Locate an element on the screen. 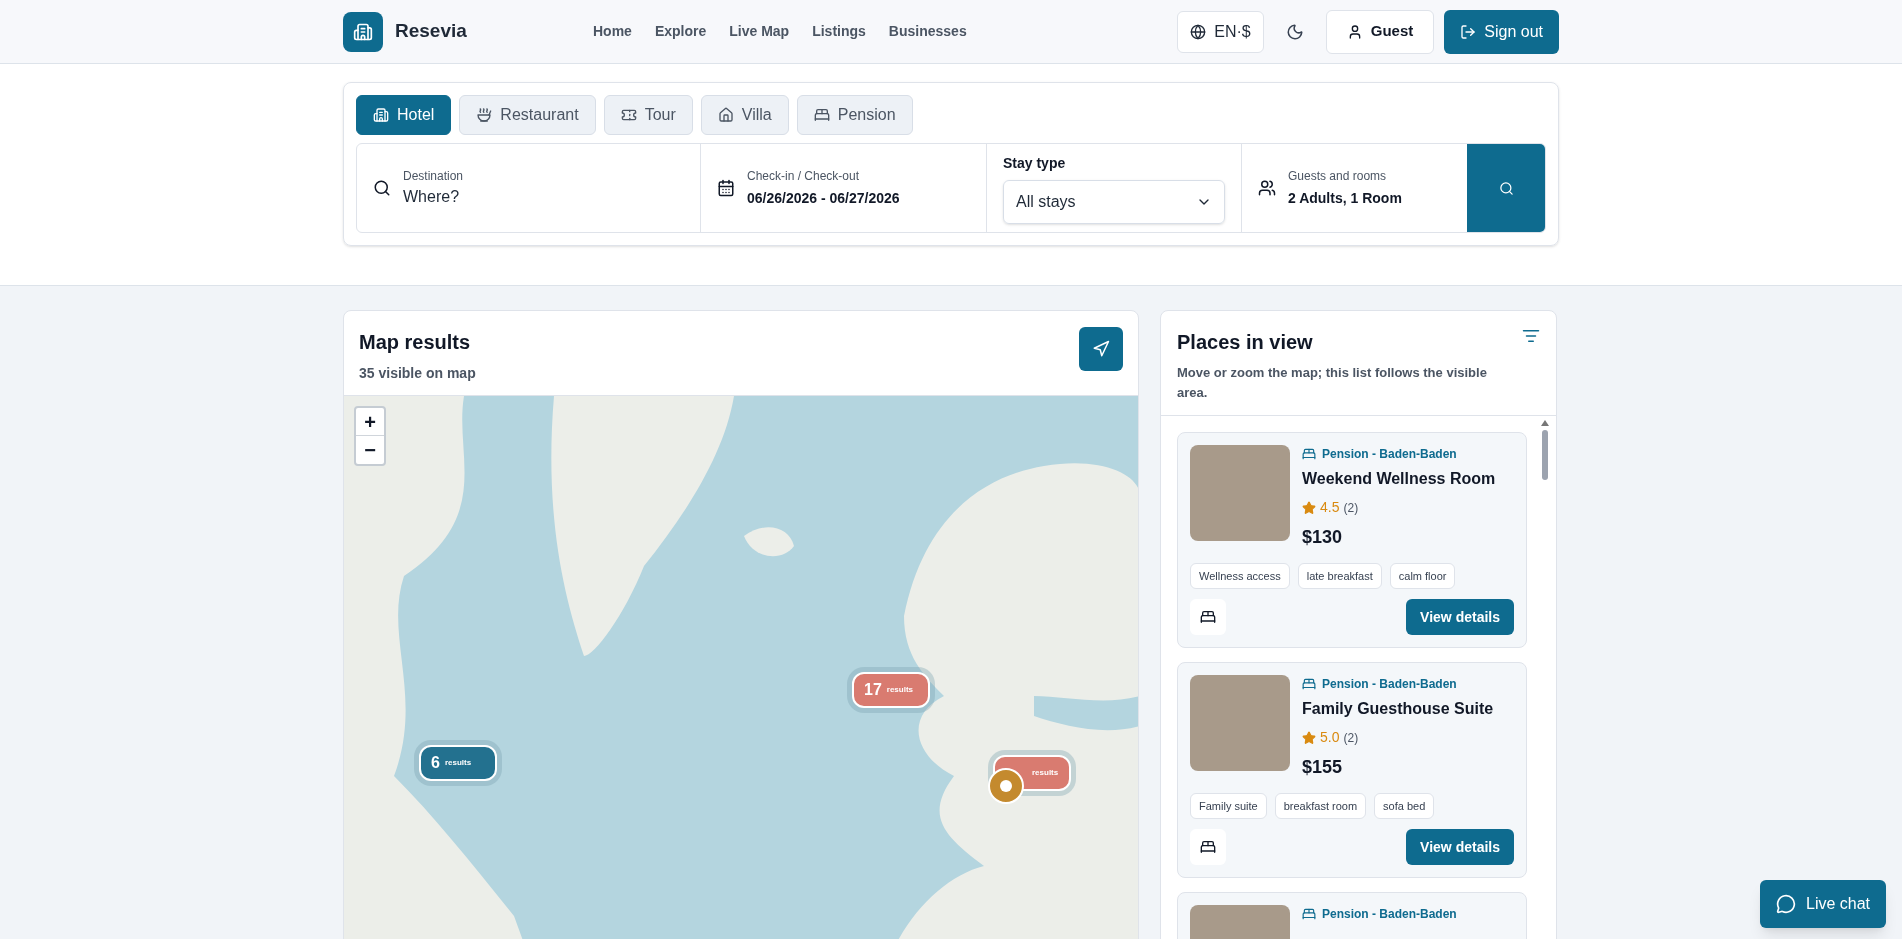  category-tab: Tour is located at coordinates (648, 115).